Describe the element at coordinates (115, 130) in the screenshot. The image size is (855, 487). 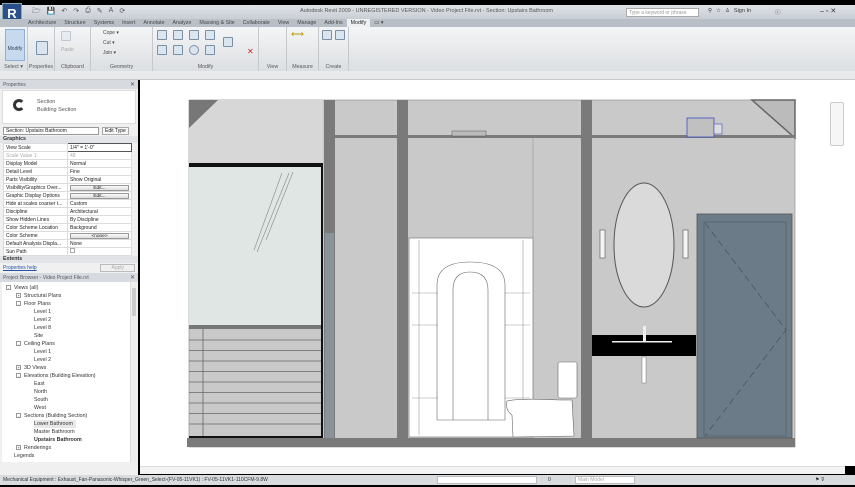
I see `edit-type-button: Edit Type` at that location.